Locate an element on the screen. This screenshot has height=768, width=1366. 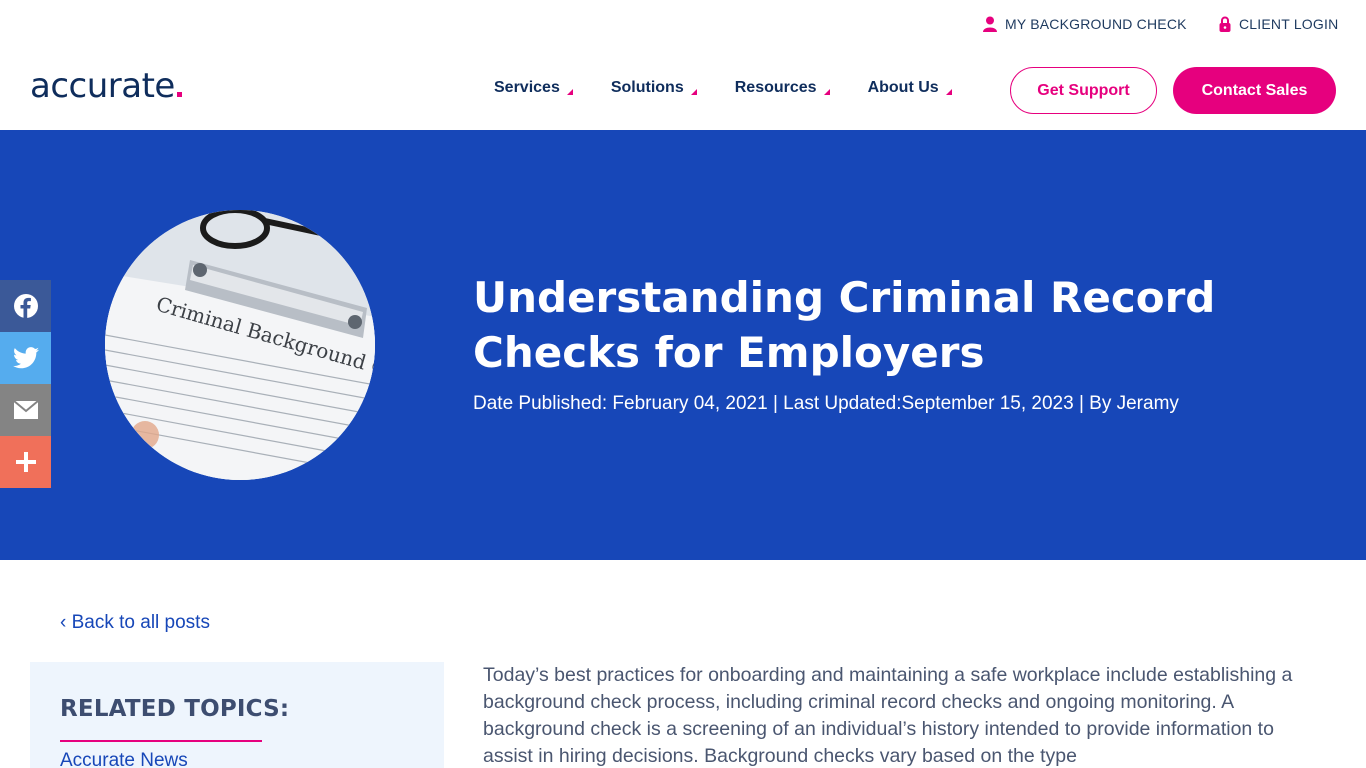
nav-item-about-us: About Us is located at coordinates (910, 88).